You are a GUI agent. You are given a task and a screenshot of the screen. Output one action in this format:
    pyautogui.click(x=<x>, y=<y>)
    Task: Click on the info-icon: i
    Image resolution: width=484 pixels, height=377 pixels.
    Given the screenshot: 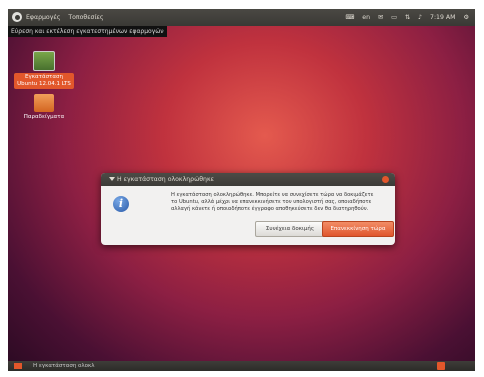 What is the action you would take?
    pyautogui.click(x=121, y=204)
    